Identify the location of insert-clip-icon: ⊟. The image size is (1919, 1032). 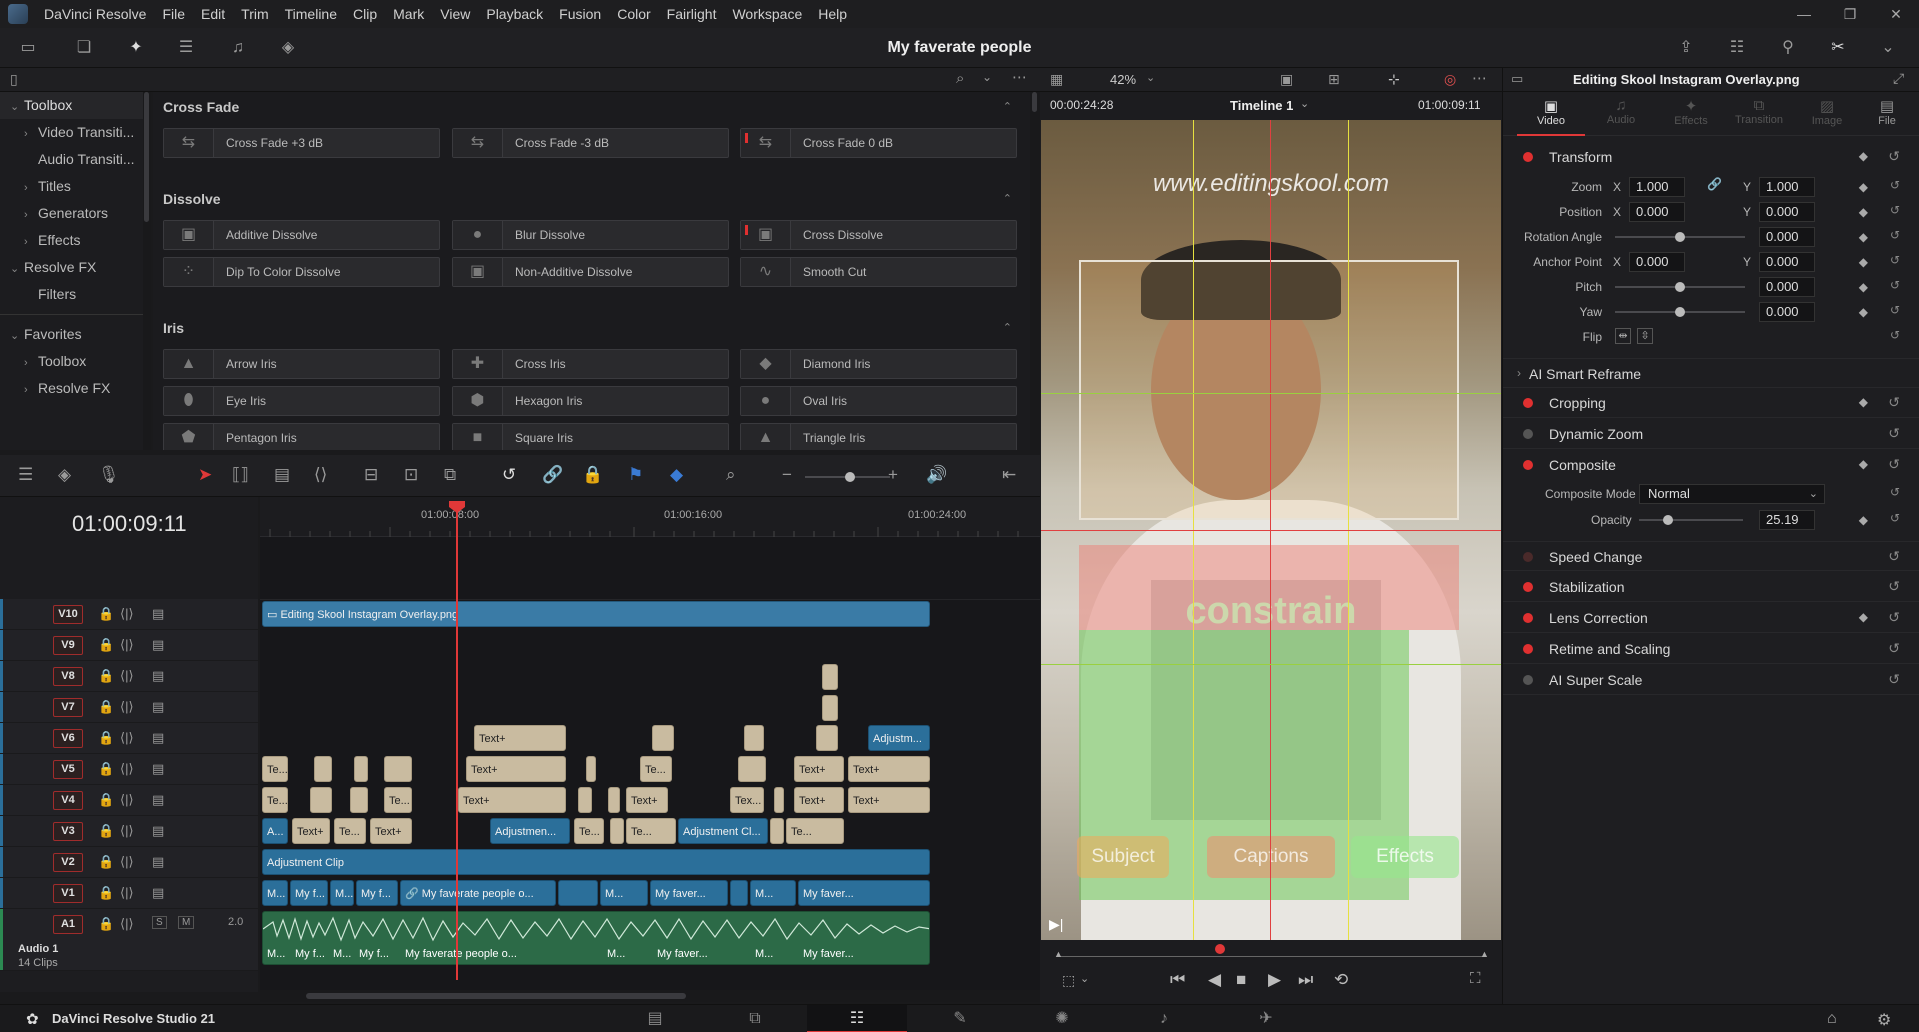
(371, 475).